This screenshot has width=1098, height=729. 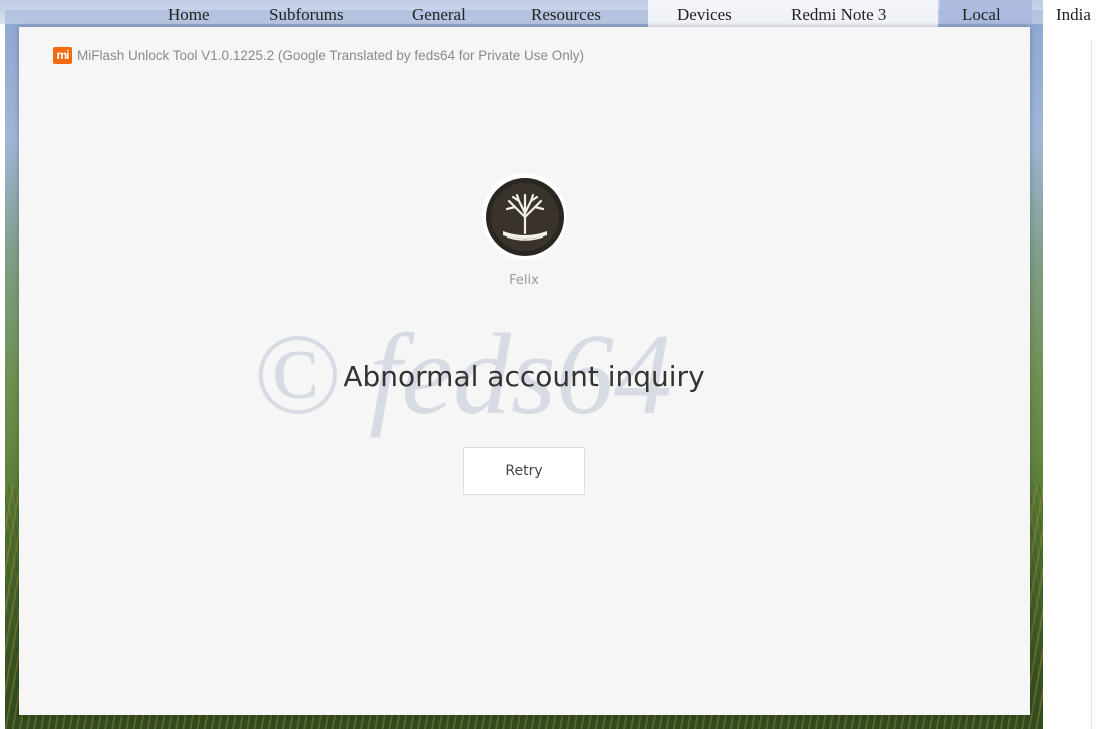 I want to click on mi-logo-text: mi, so click(x=62, y=55).